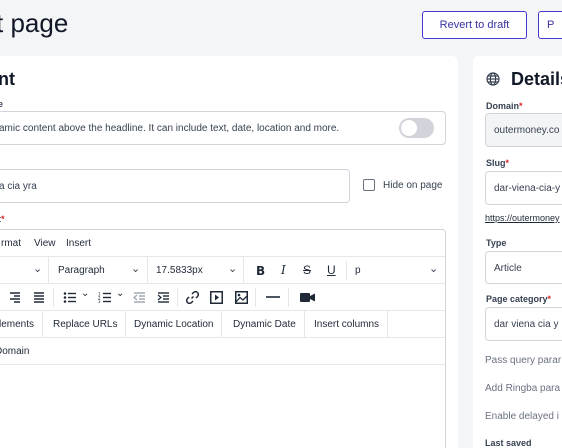 This screenshot has width=562, height=448. What do you see at coordinates (523, 360) in the screenshot?
I see `pass-query-params-option: Pass query parar` at bounding box center [523, 360].